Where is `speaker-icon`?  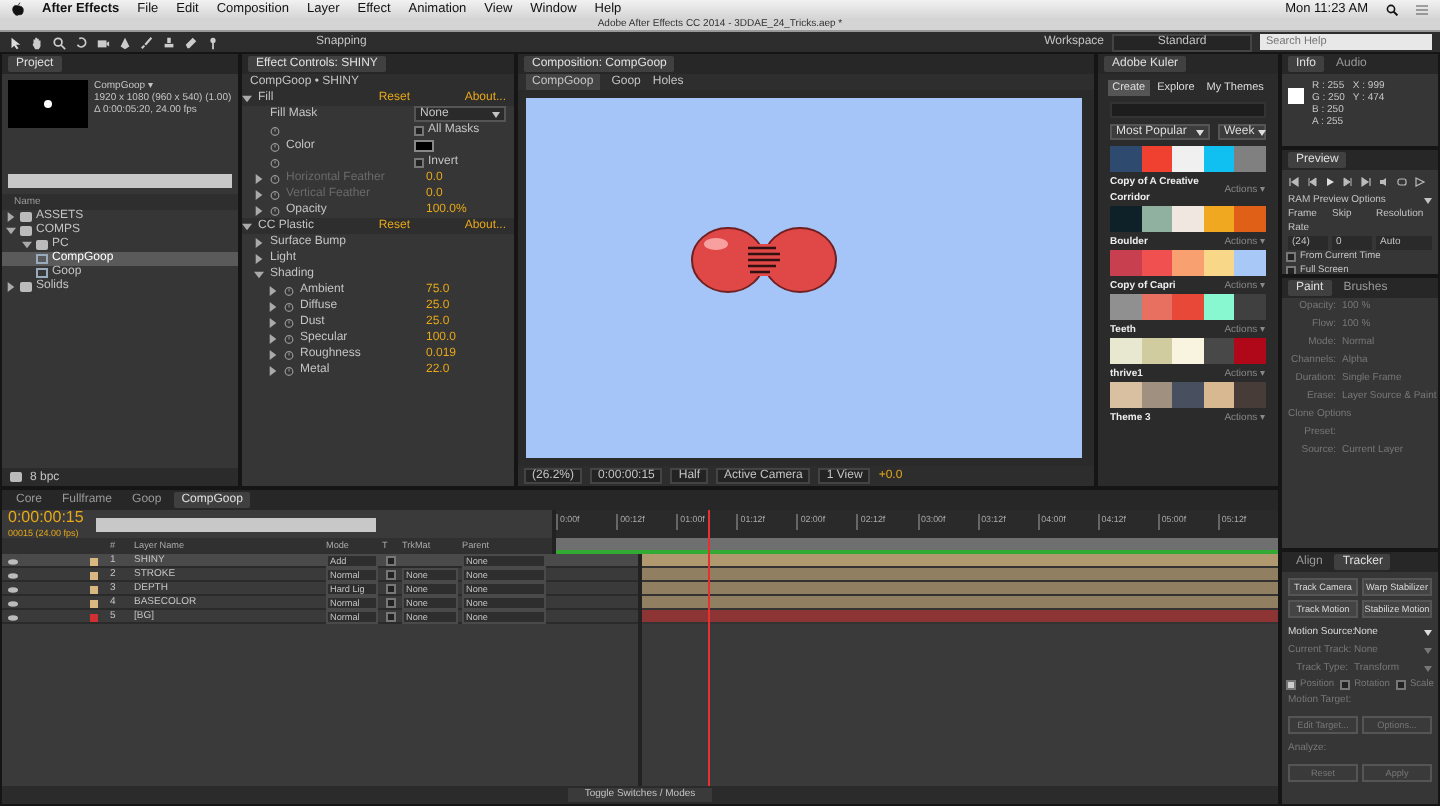
speaker-icon is located at coordinates (1384, 182).